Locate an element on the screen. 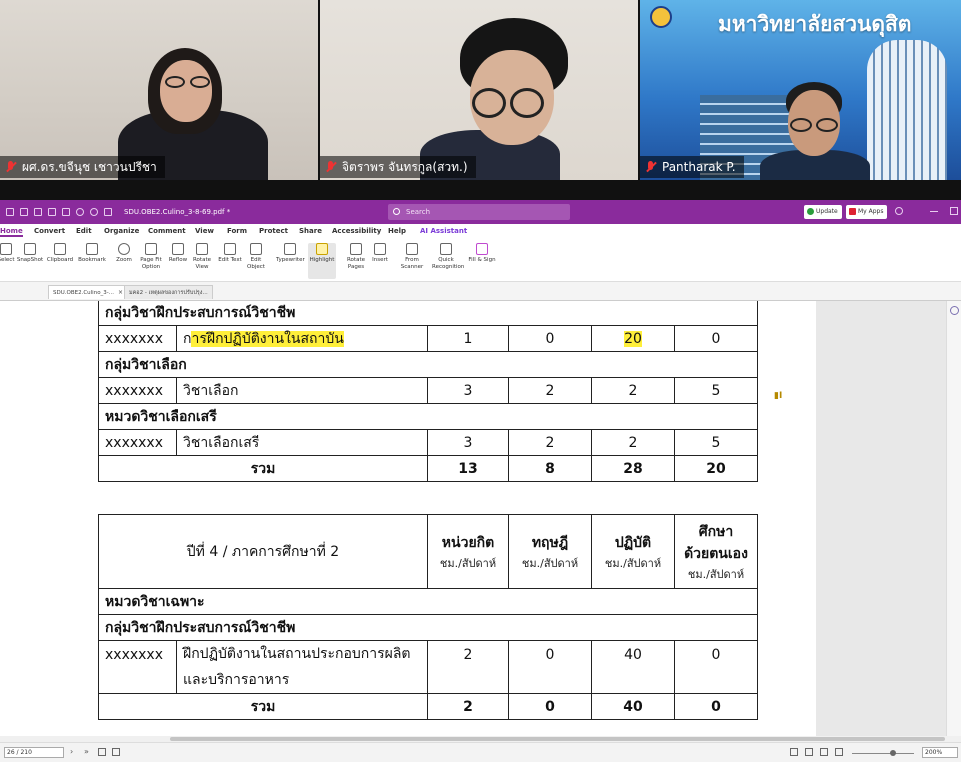 This screenshot has width=961, height=762. zoom-level-field: 200% is located at coordinates (940, 752).